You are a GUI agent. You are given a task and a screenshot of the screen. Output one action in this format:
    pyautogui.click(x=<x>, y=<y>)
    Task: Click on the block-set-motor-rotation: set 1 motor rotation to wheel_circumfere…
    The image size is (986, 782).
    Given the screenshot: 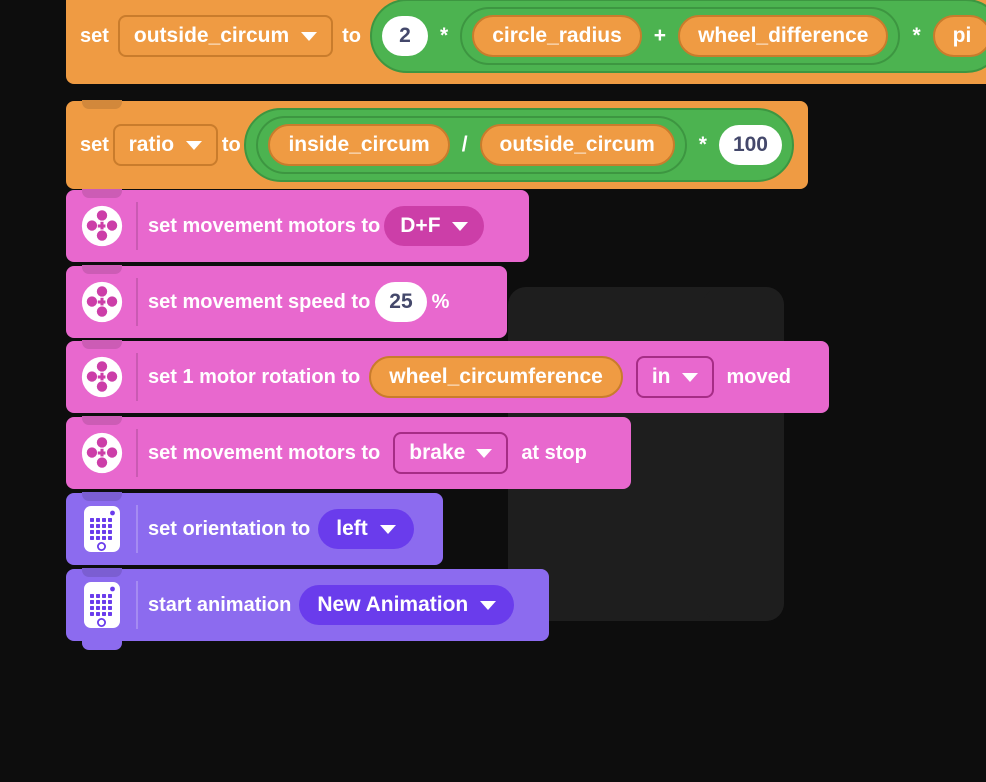 What is the action you would take?
    pyautogui.click(x=447, y=377)
    